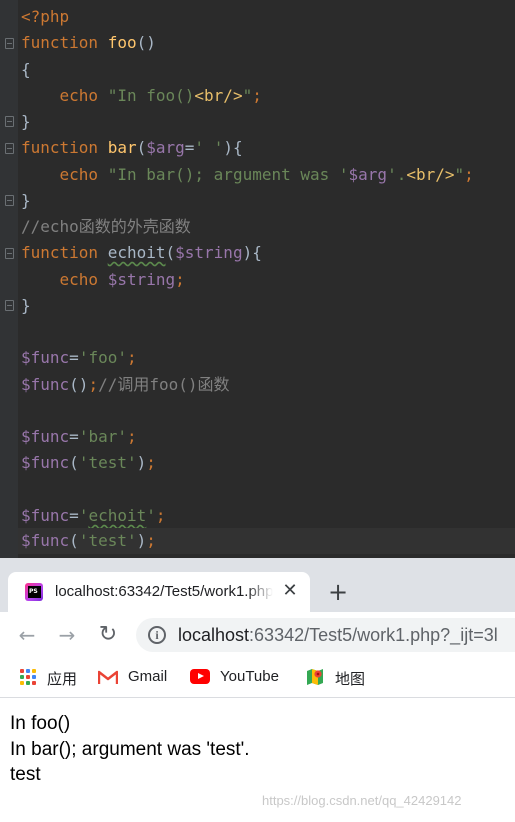 The image size is (515, 822). Describe the element at coordinates (122, 42) in the screenshot. I see `function-name: foo` at that location.